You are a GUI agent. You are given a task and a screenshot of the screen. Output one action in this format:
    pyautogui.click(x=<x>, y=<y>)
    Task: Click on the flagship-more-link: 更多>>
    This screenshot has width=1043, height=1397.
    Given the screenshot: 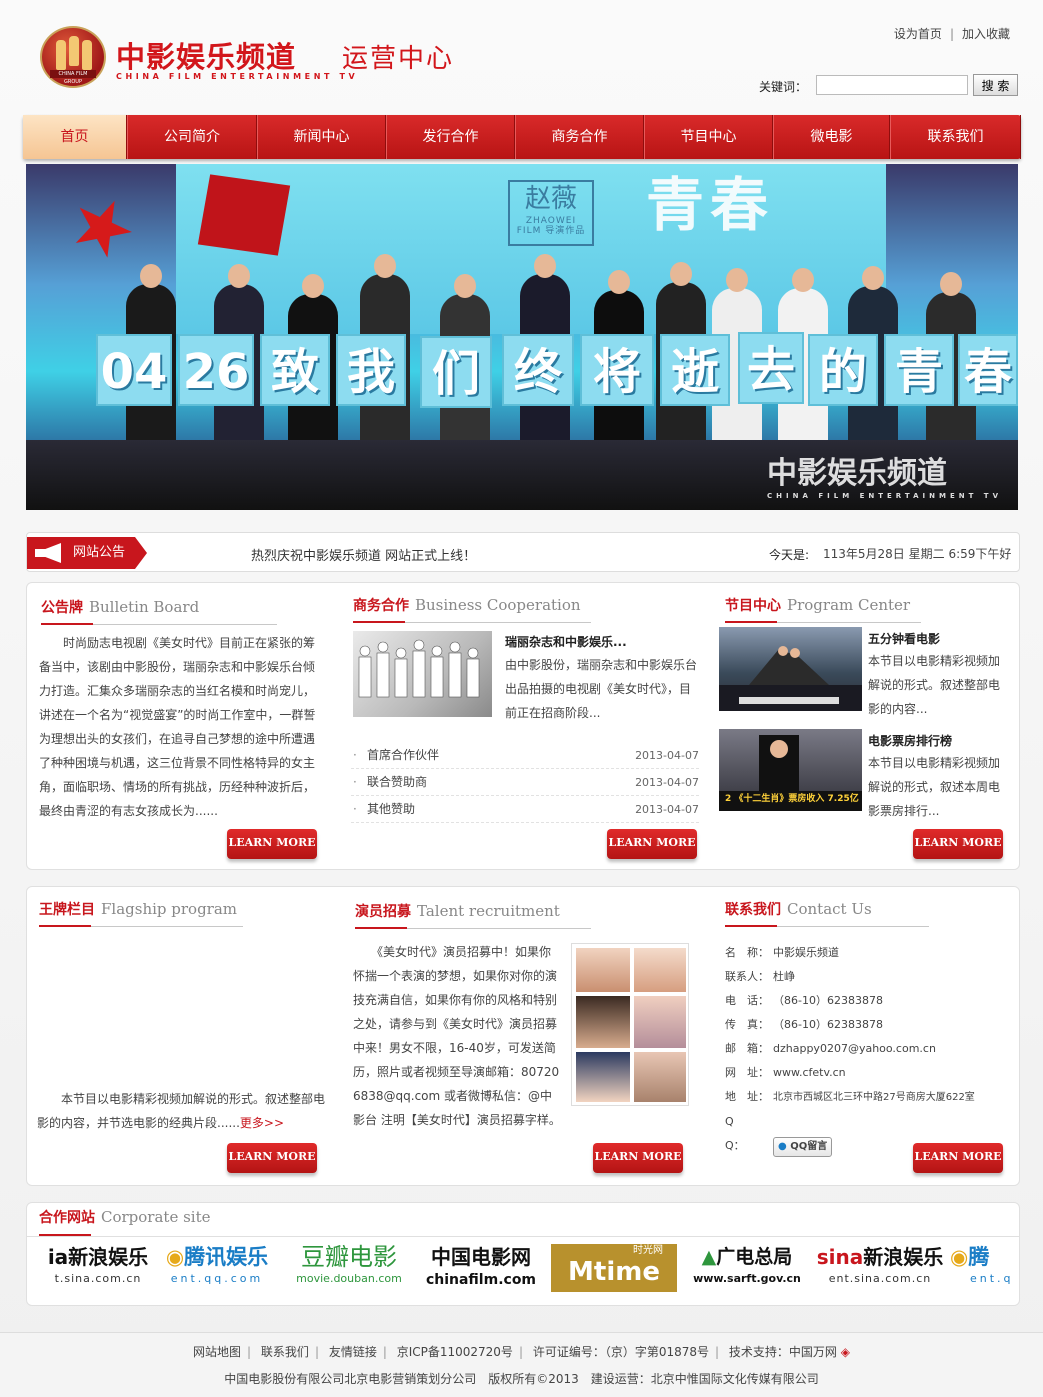 What is the action you would take?
    pyautogui.click(x=262, y=1123)
    